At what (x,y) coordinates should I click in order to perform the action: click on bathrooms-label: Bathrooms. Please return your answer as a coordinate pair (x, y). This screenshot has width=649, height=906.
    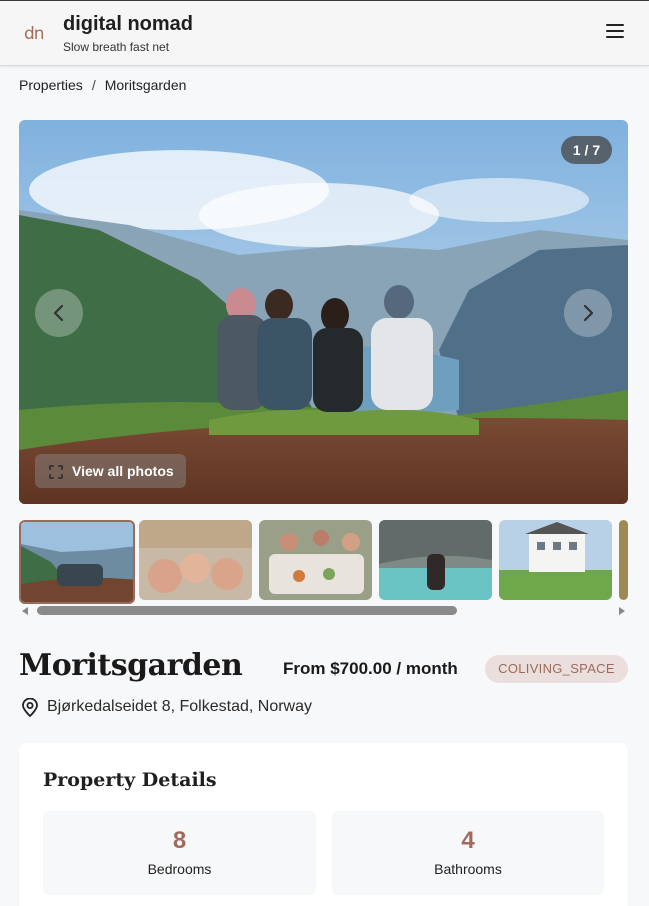
    Looking at the image, I should click on (468, 869).